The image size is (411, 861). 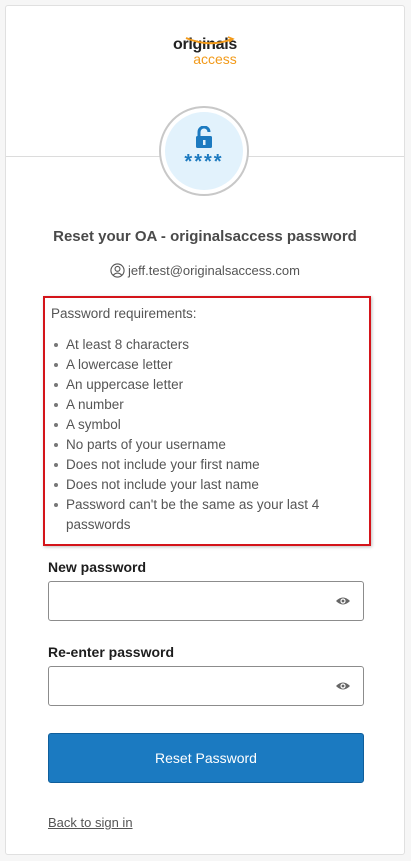 I want to click on new-password-input, so click(x=196, y=602).